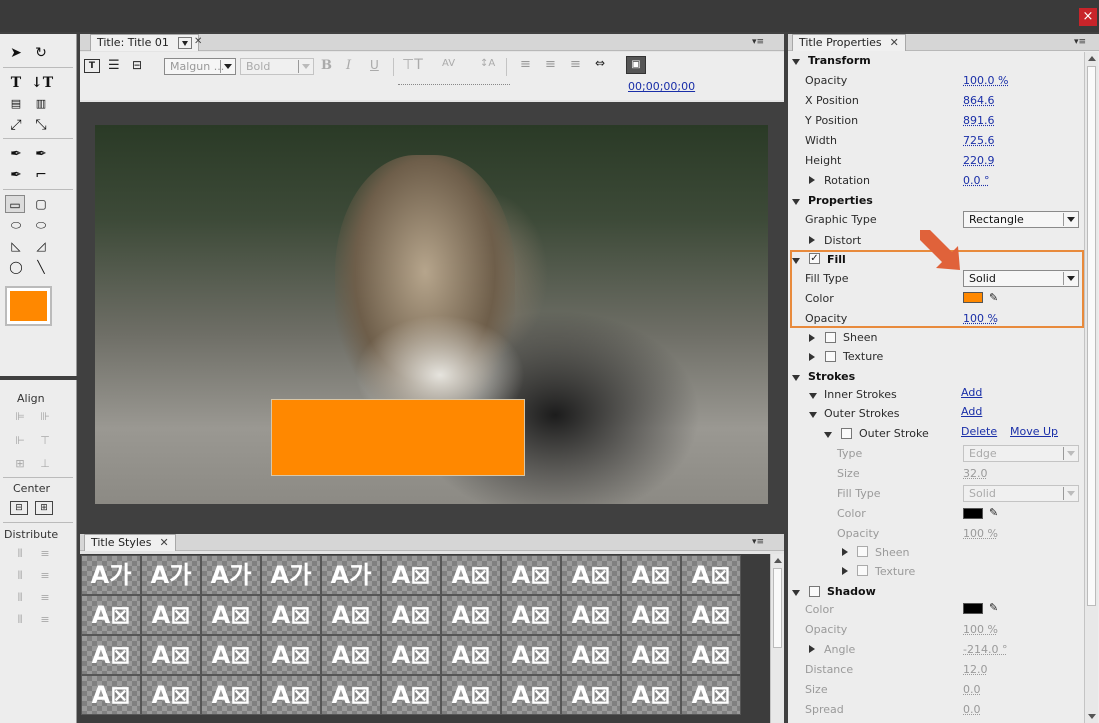 This screenshot has width=1099, height=723. What do you see at coordinates (16, 246) in the screenshot?
I see `wedge-tool-icon: ◺` at bounding box center [16, 246].